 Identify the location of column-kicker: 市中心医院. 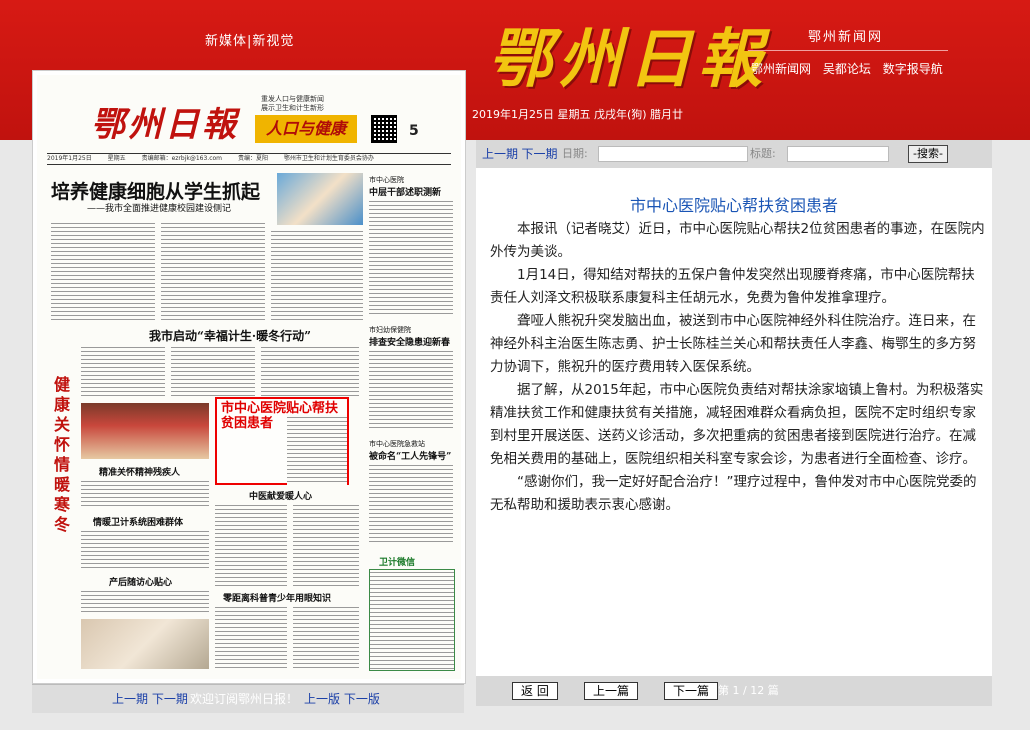
(386, 180).